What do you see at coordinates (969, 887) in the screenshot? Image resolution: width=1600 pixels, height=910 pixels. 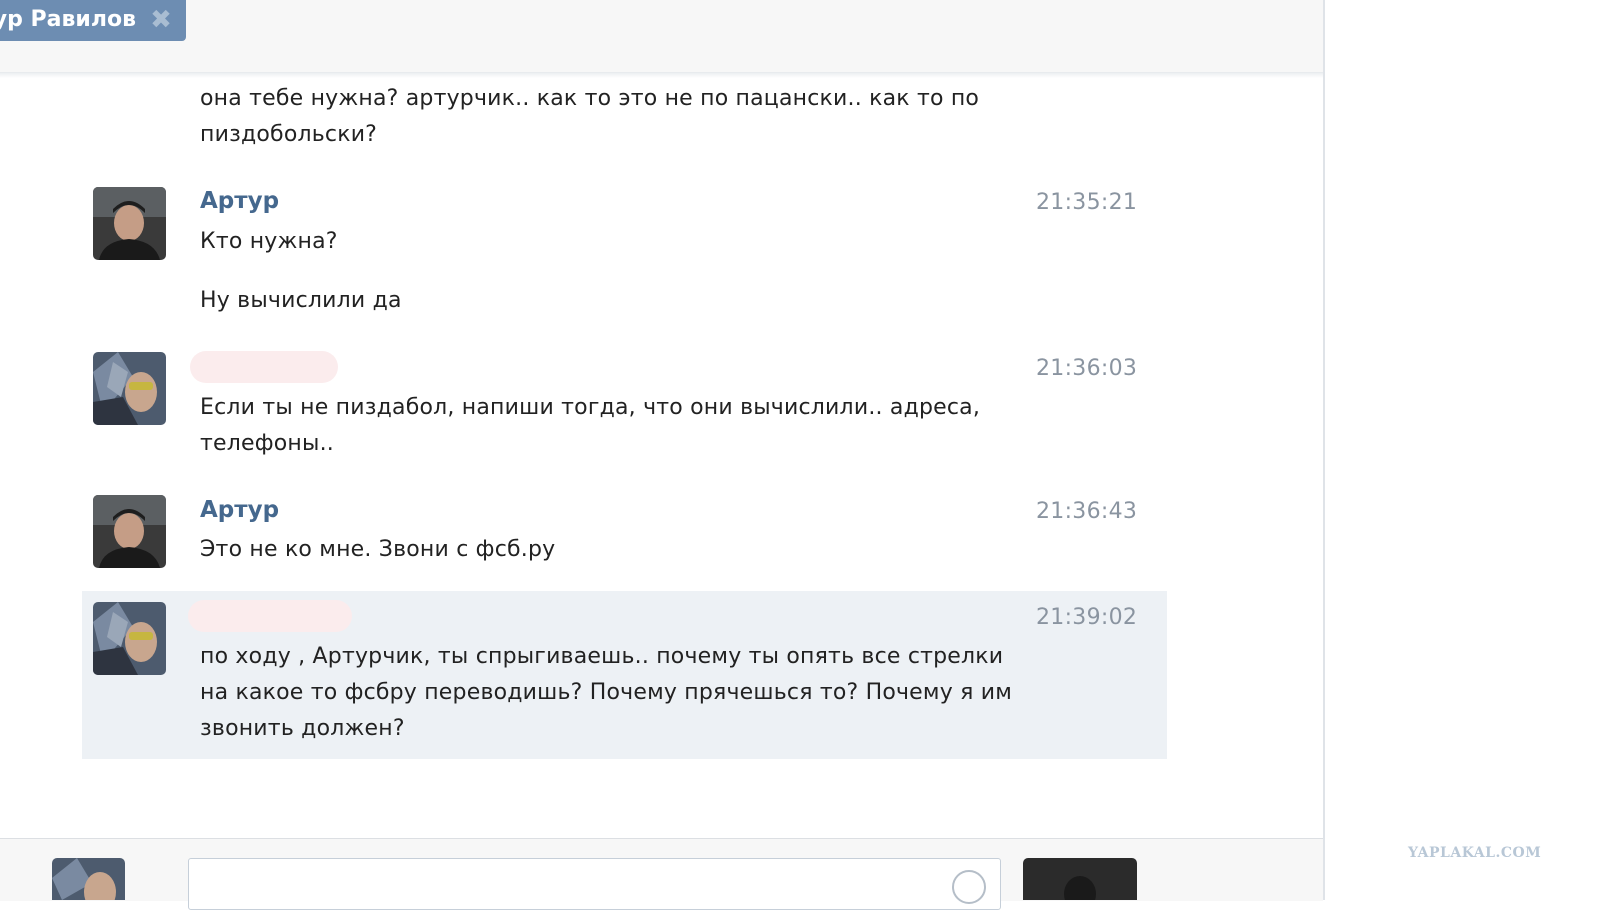 I see `smile-icon` at bounding box center [969, 887].